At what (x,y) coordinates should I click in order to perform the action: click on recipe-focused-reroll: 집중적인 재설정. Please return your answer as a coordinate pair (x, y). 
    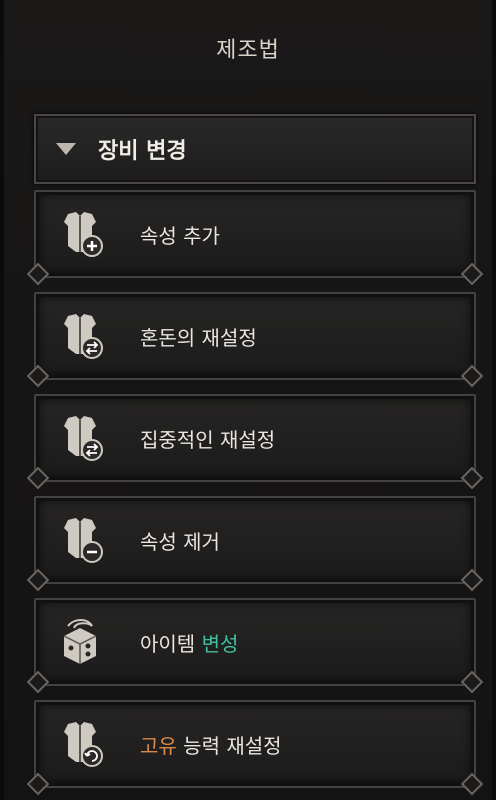
    Looking at the image, I should click on (255, 438).